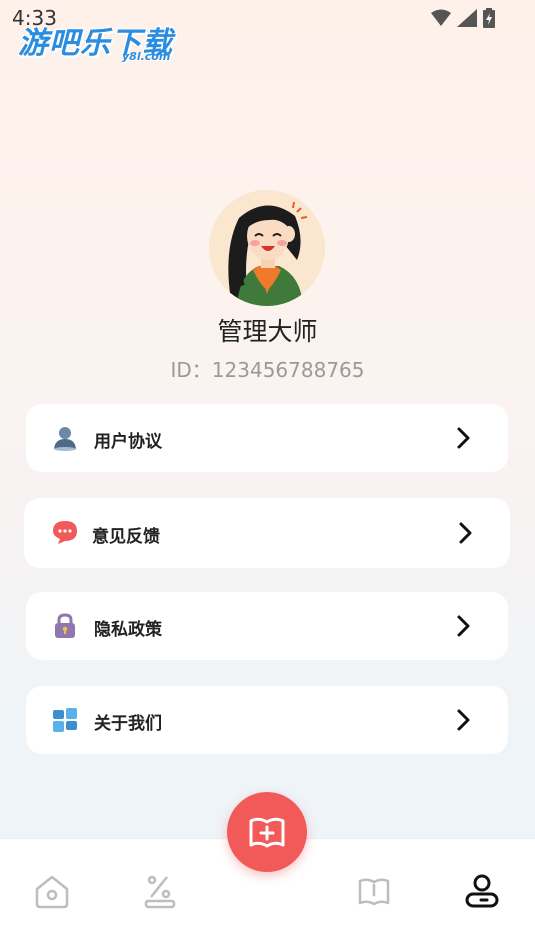  What do you see at coordinates (489, 18) in the screenshot?
I see `battery-icon` at bounding box center [489, 18].